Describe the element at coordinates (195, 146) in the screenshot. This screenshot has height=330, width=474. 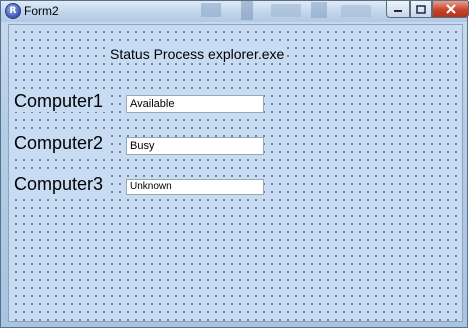
I see `computer2-status-field: Busy` at that location.